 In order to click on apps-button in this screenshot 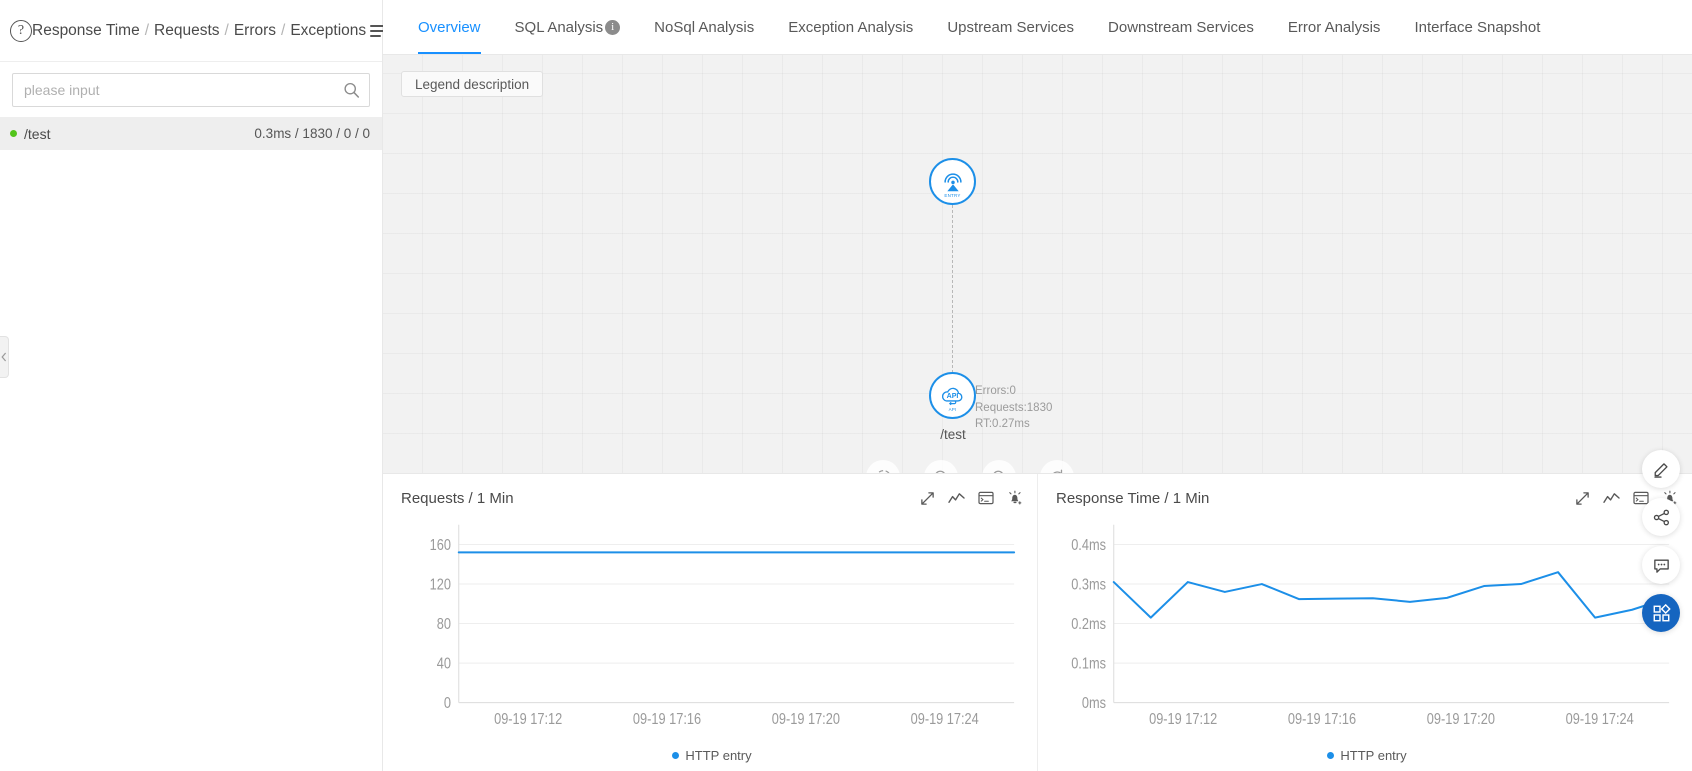, I will do `click(1661, 613)`.